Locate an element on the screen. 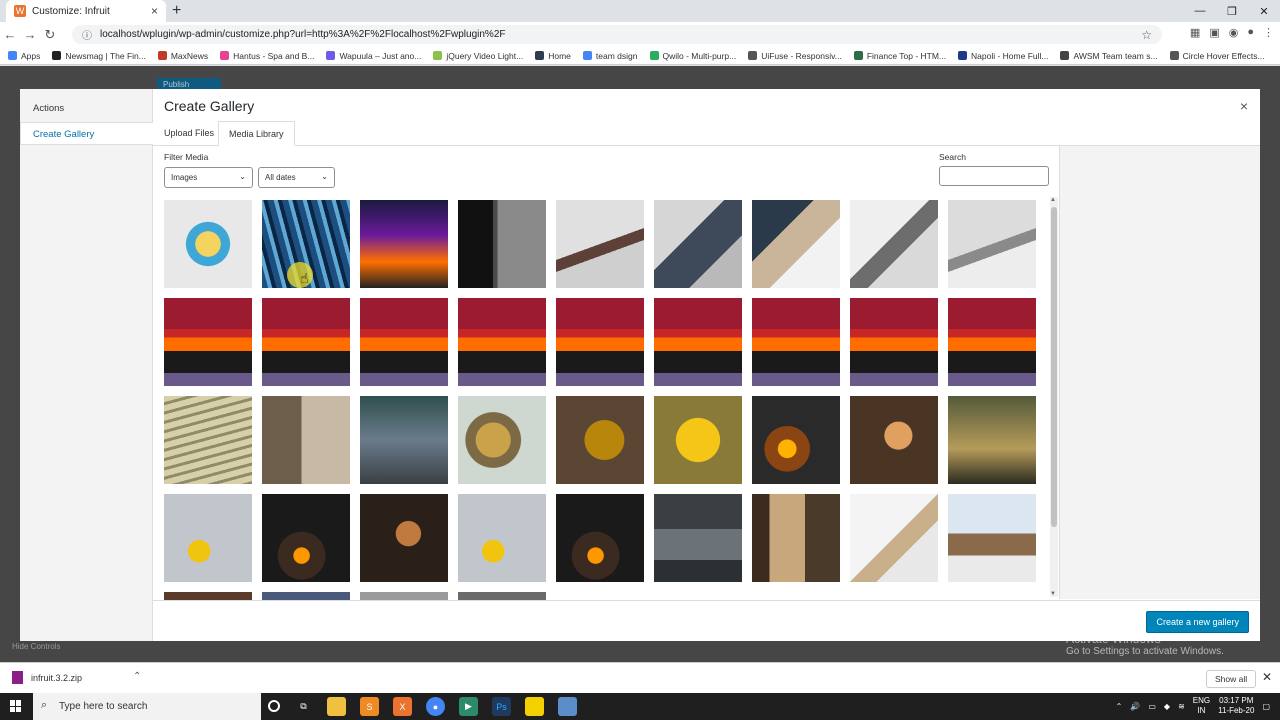  info-icon: ⓘ is located at coordinates (87, 34).